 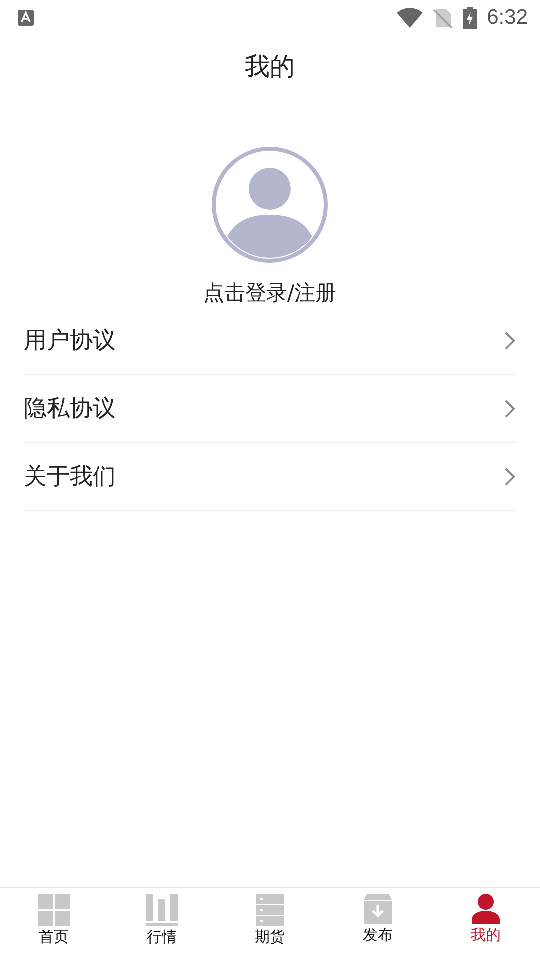 What do you see at coordinates (378, 909) in the screenshot?
I see `download-box-icon` at bounding box center [378, 909].